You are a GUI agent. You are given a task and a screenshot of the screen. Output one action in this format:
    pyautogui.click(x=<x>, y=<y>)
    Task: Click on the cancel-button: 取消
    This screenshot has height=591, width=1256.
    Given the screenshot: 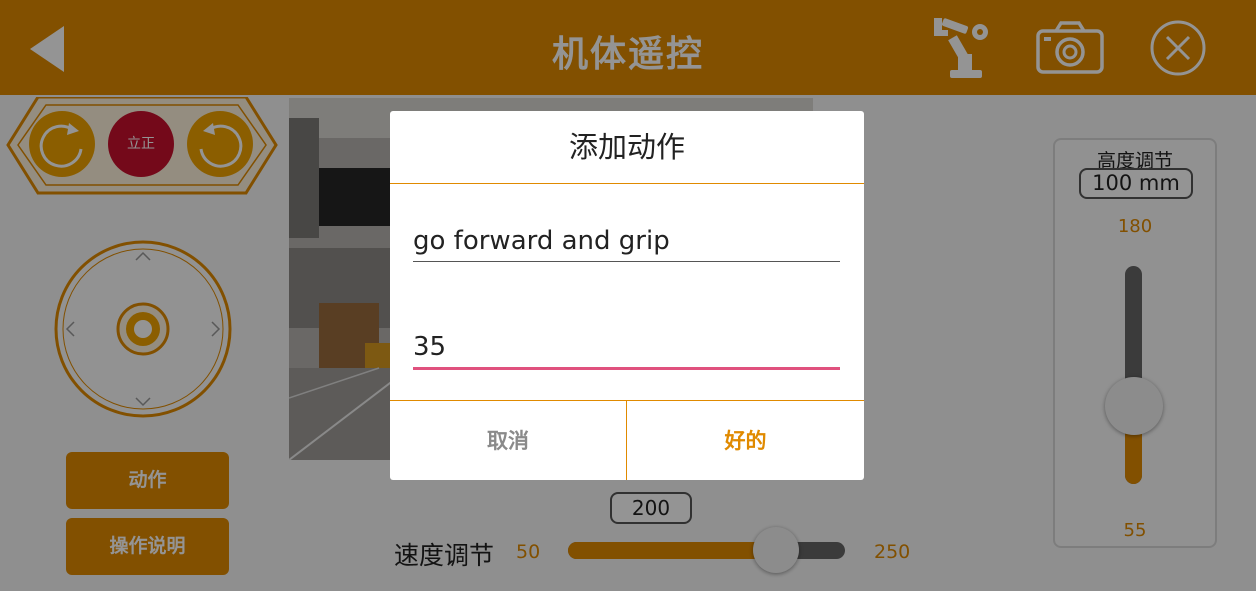 What is the action you would take?
    pyautogui.click(x=508, y=440)
    